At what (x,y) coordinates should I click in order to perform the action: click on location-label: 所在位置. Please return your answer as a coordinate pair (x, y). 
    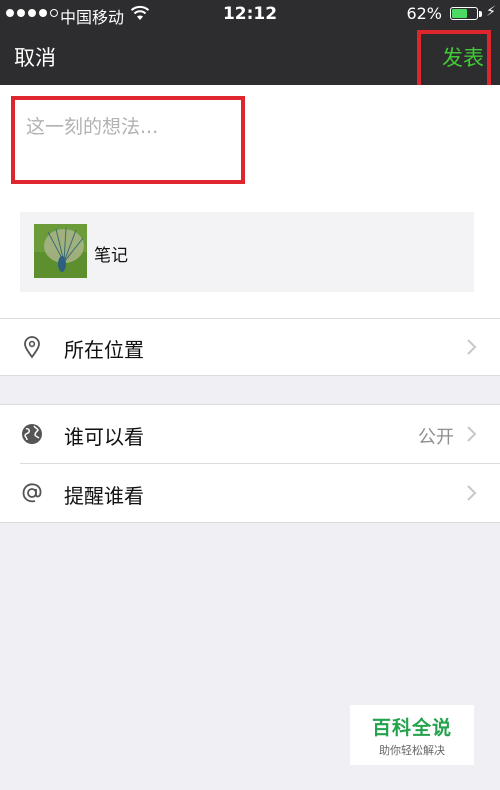
    Looking at the image, I should click on (104, 350).